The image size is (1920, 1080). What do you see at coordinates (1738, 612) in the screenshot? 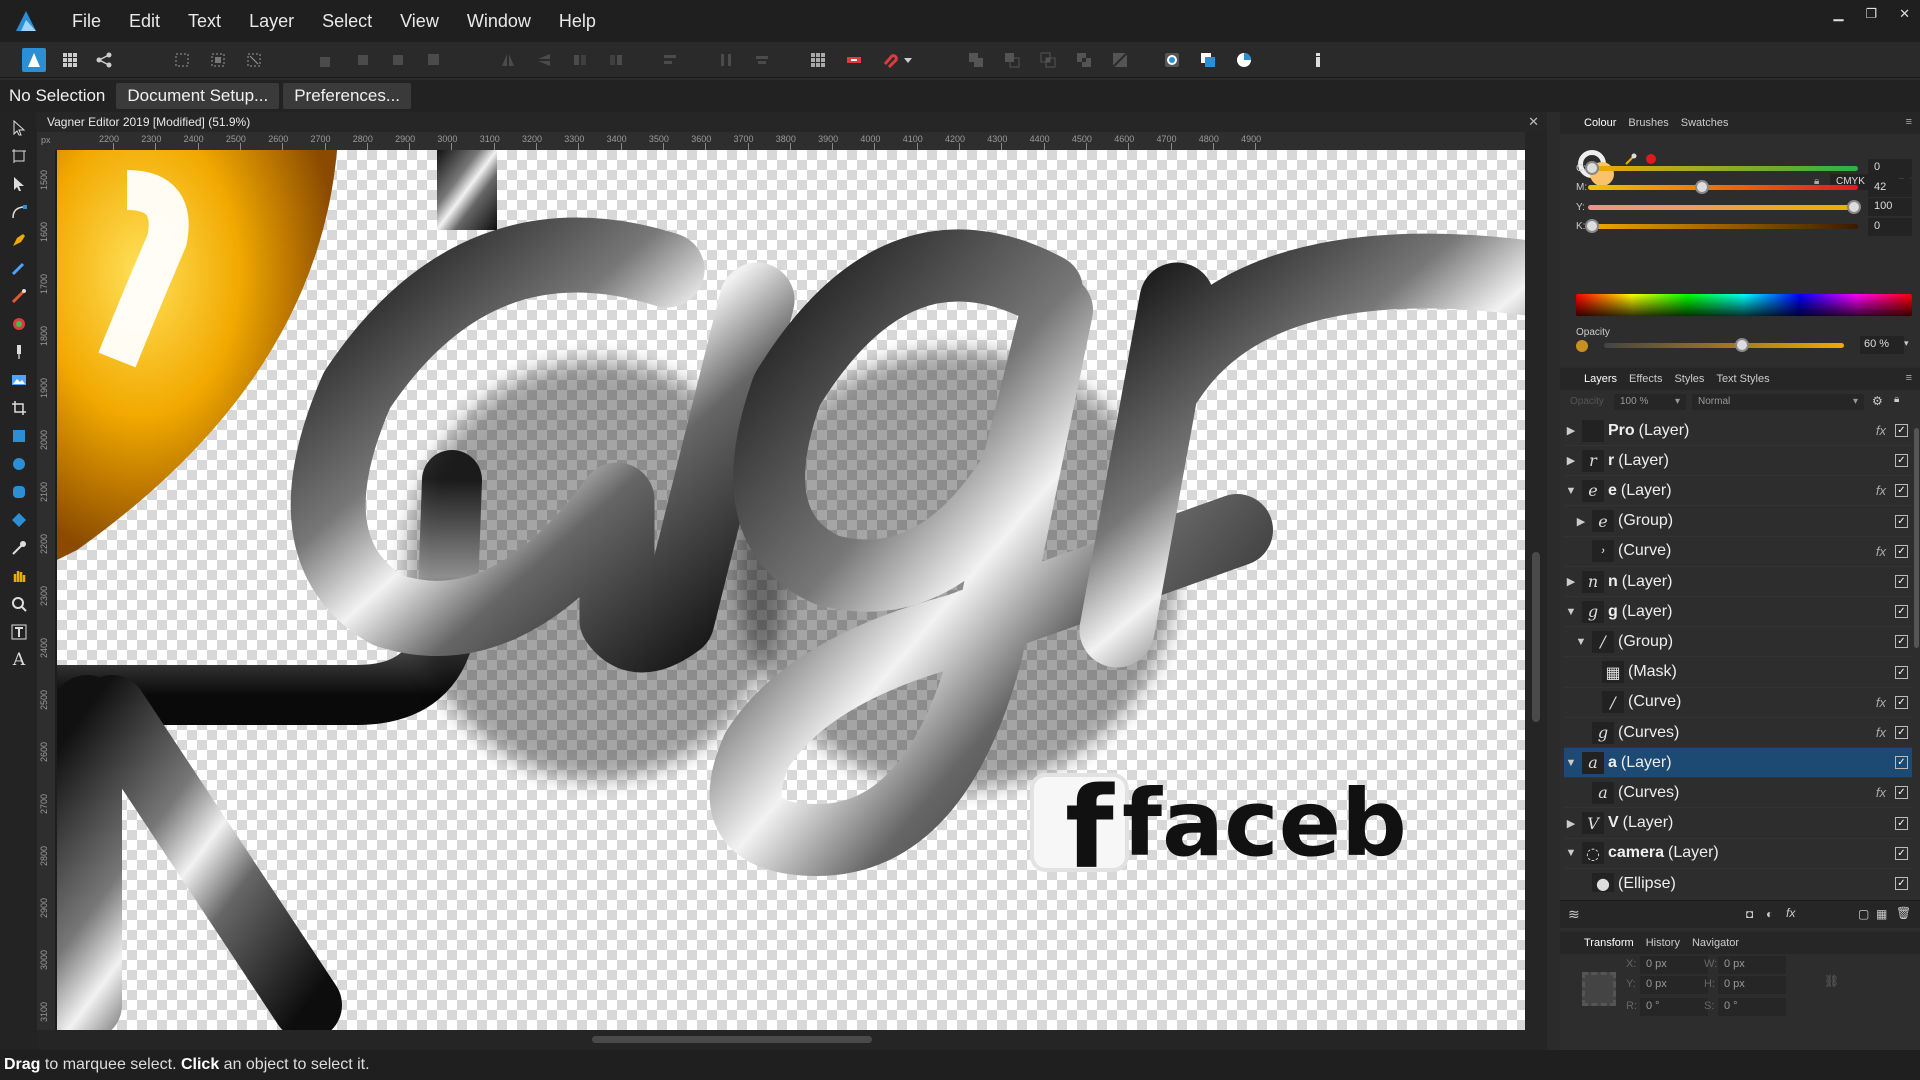
I see `layer-row: ▼ g g (Layer) ✓` at bounding box center [1738, 612].